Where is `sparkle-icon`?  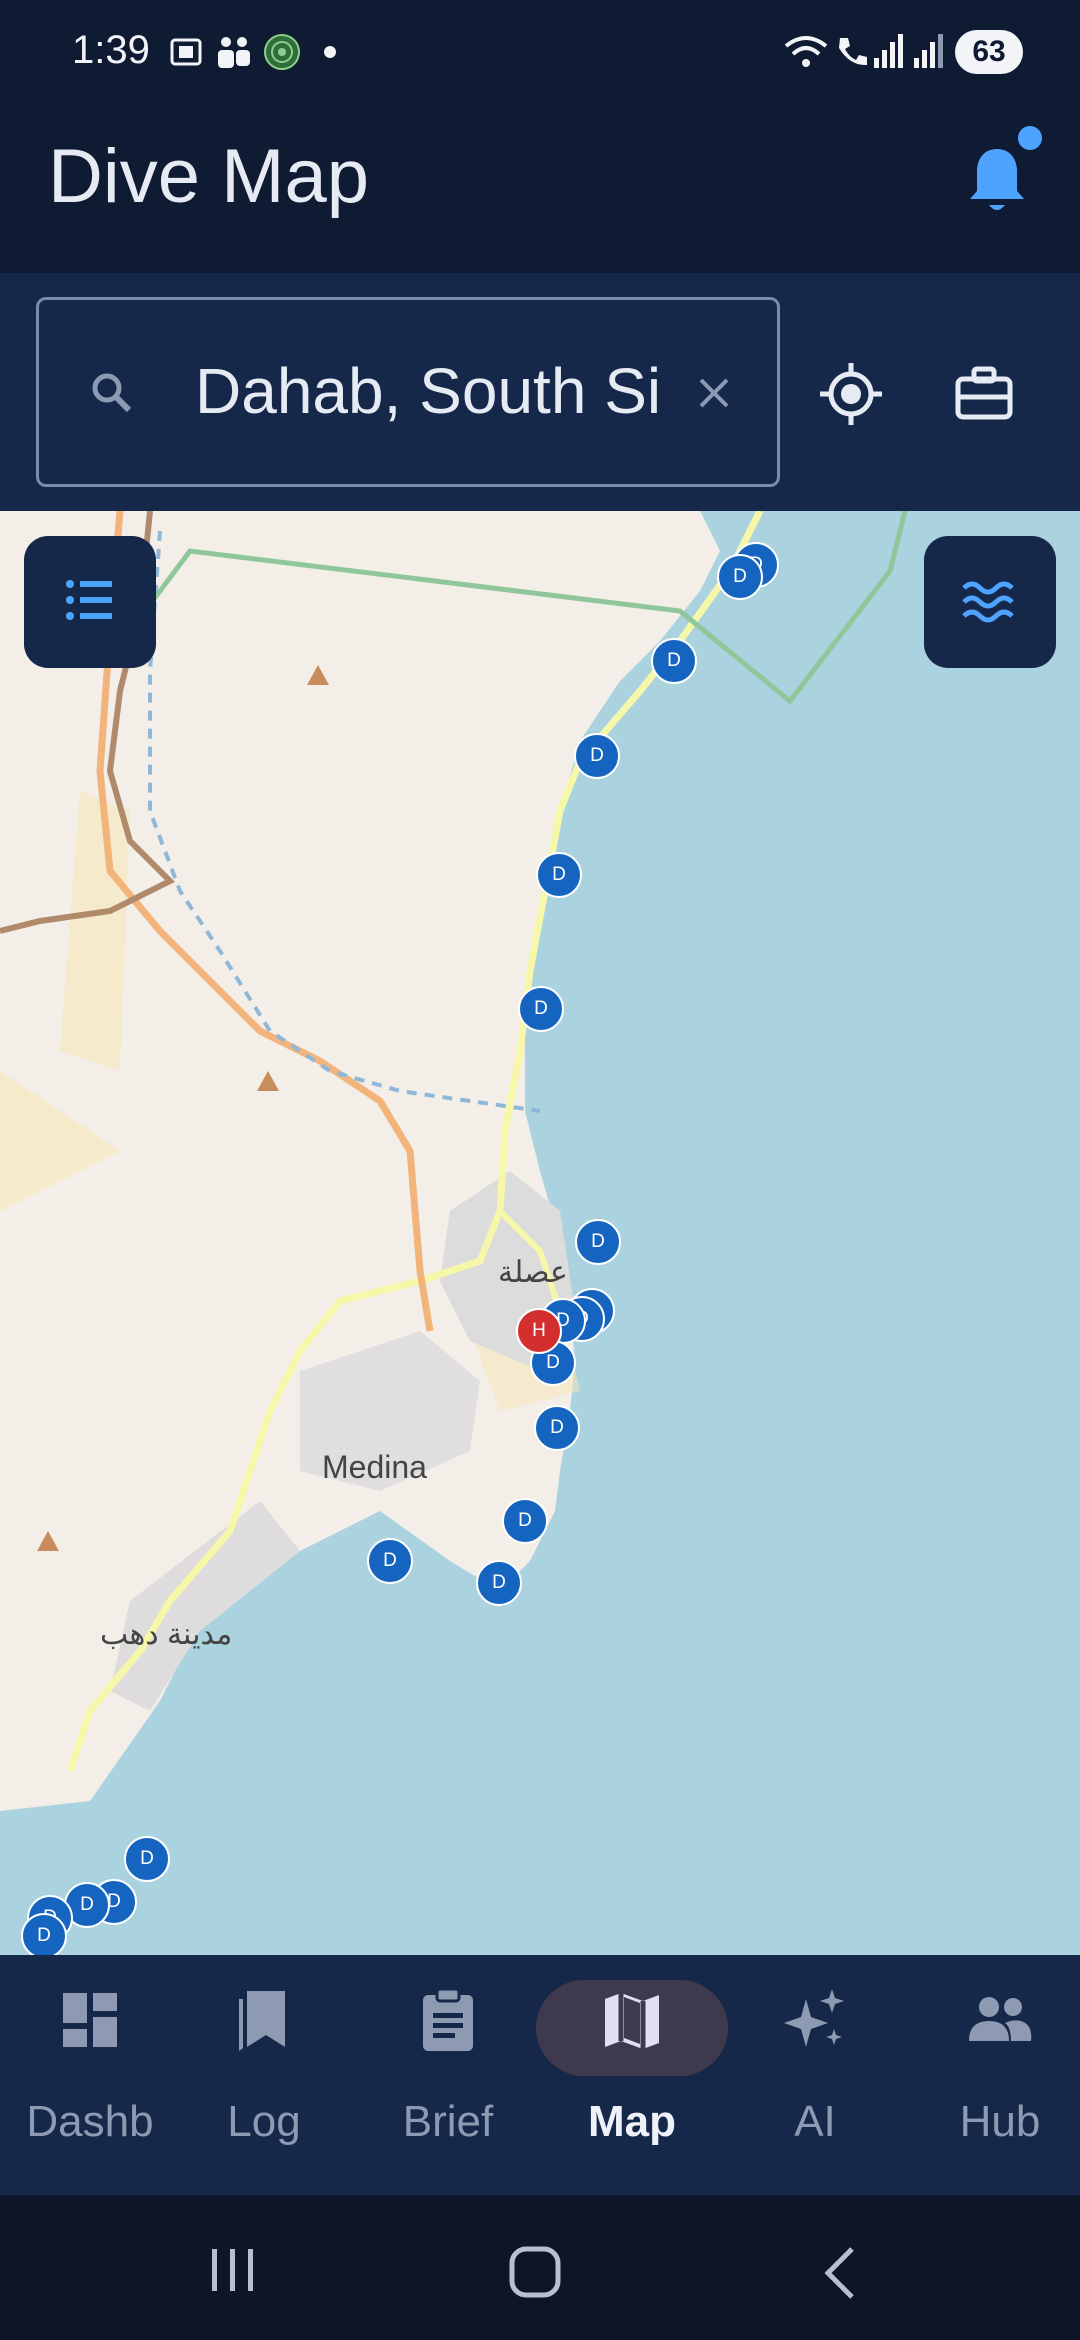 sparkle-icon is located at coordinates (814, 2018).